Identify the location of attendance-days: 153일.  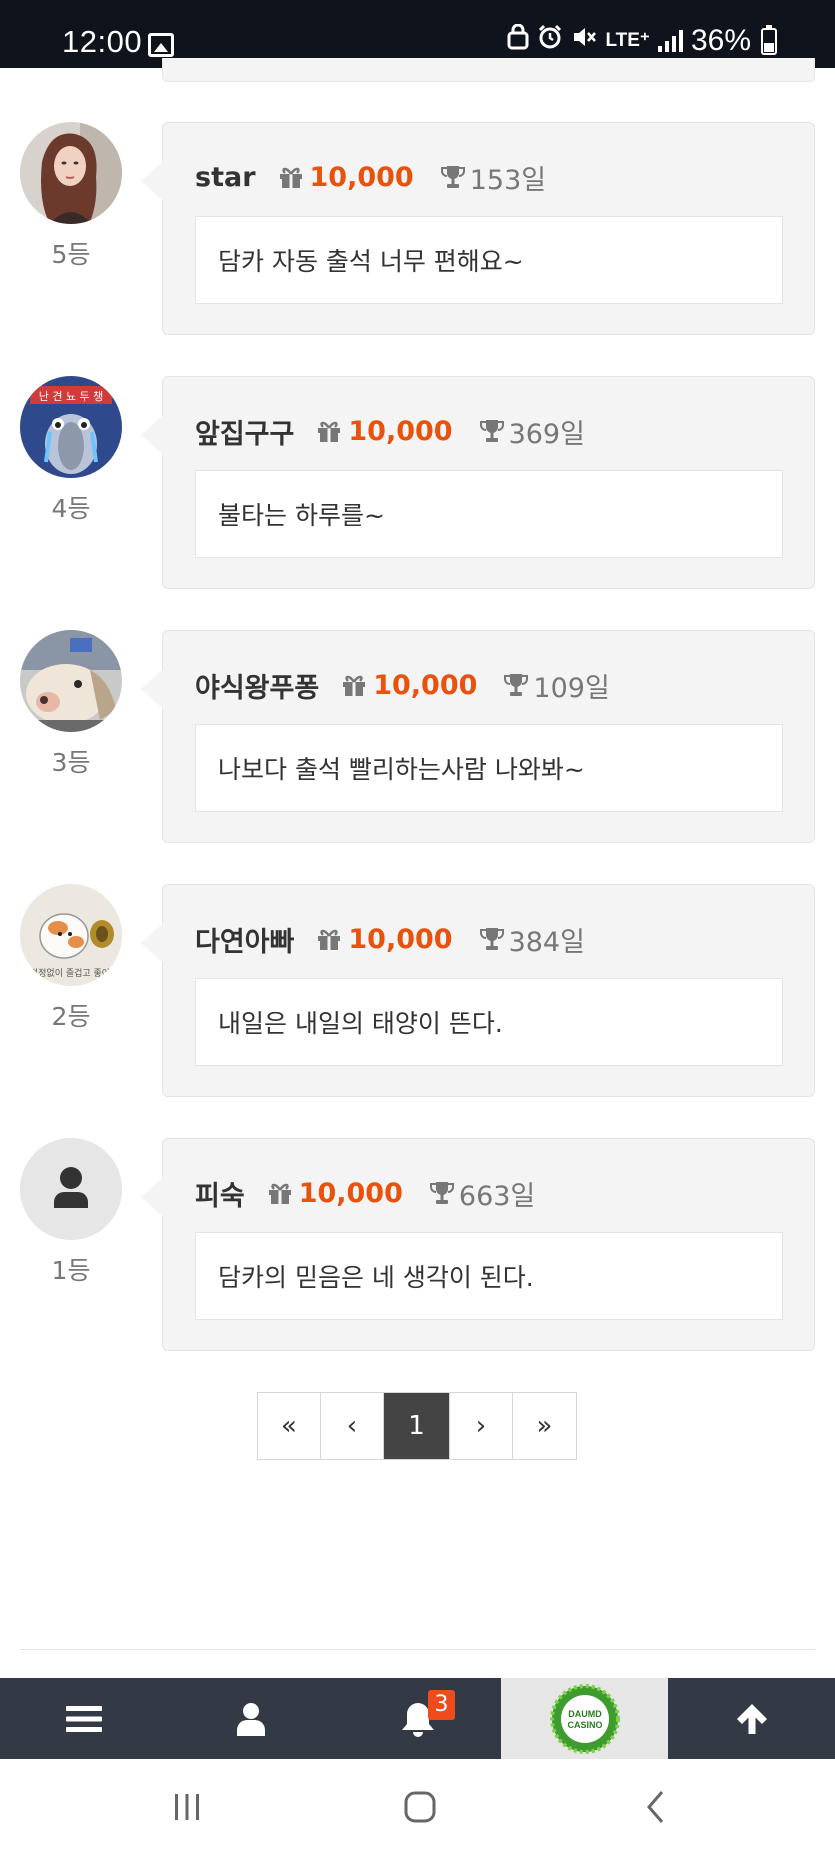
(508, 180).